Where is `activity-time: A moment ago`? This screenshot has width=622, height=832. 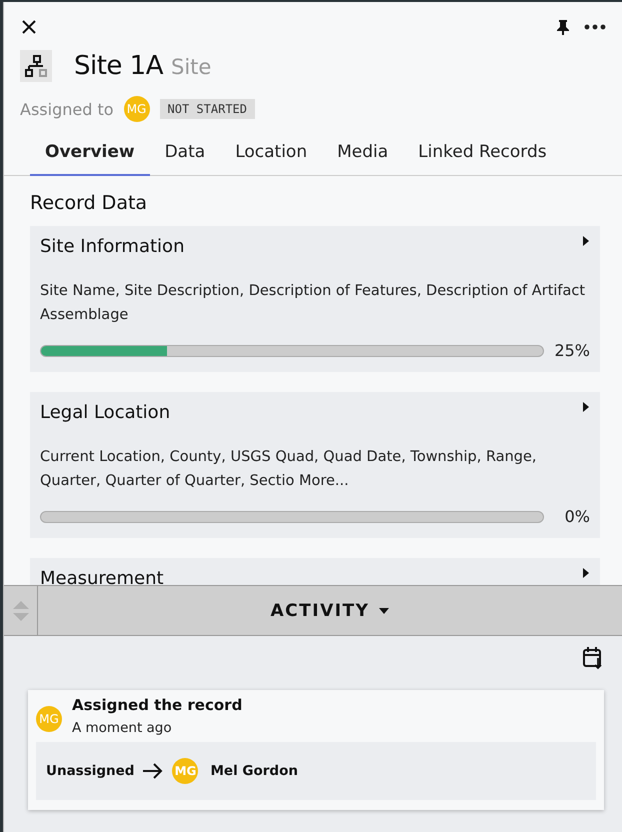
activity-time: A moment ago is located at coordinates (122, 728).